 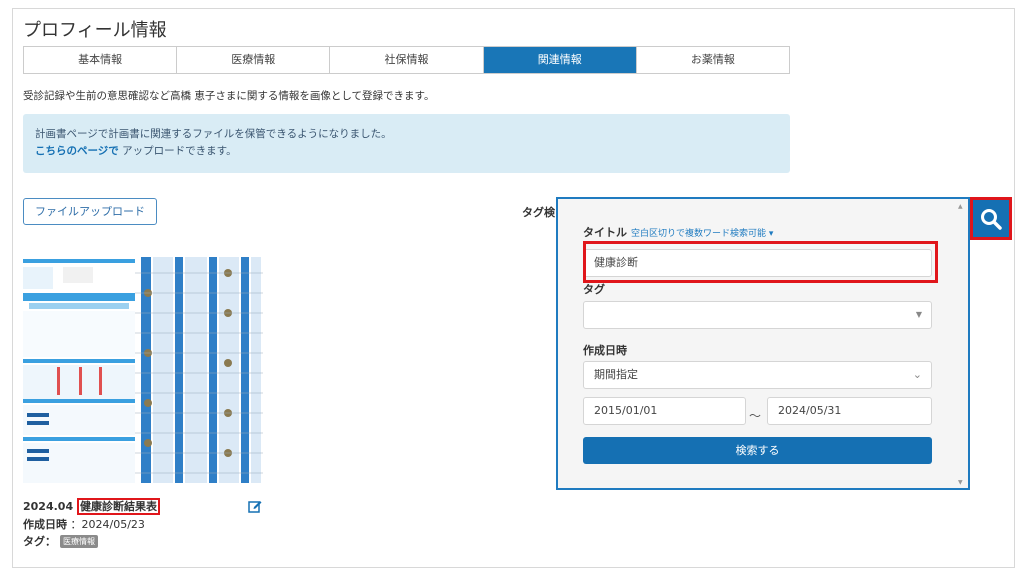 I want to click on tab-basic: 基本情報, so click(x=101, y=60).